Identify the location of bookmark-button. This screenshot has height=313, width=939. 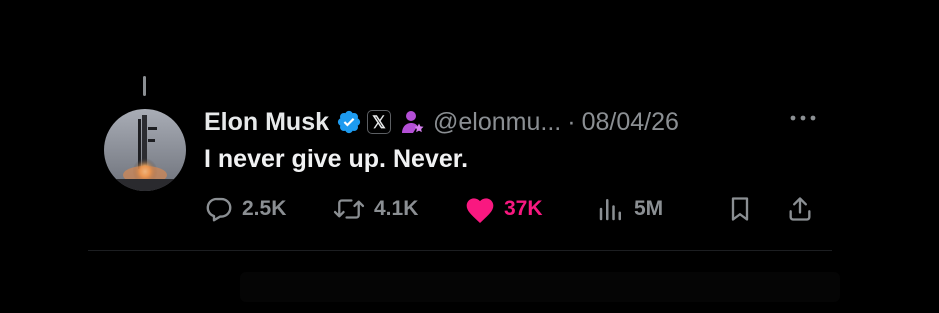
(744, 209).